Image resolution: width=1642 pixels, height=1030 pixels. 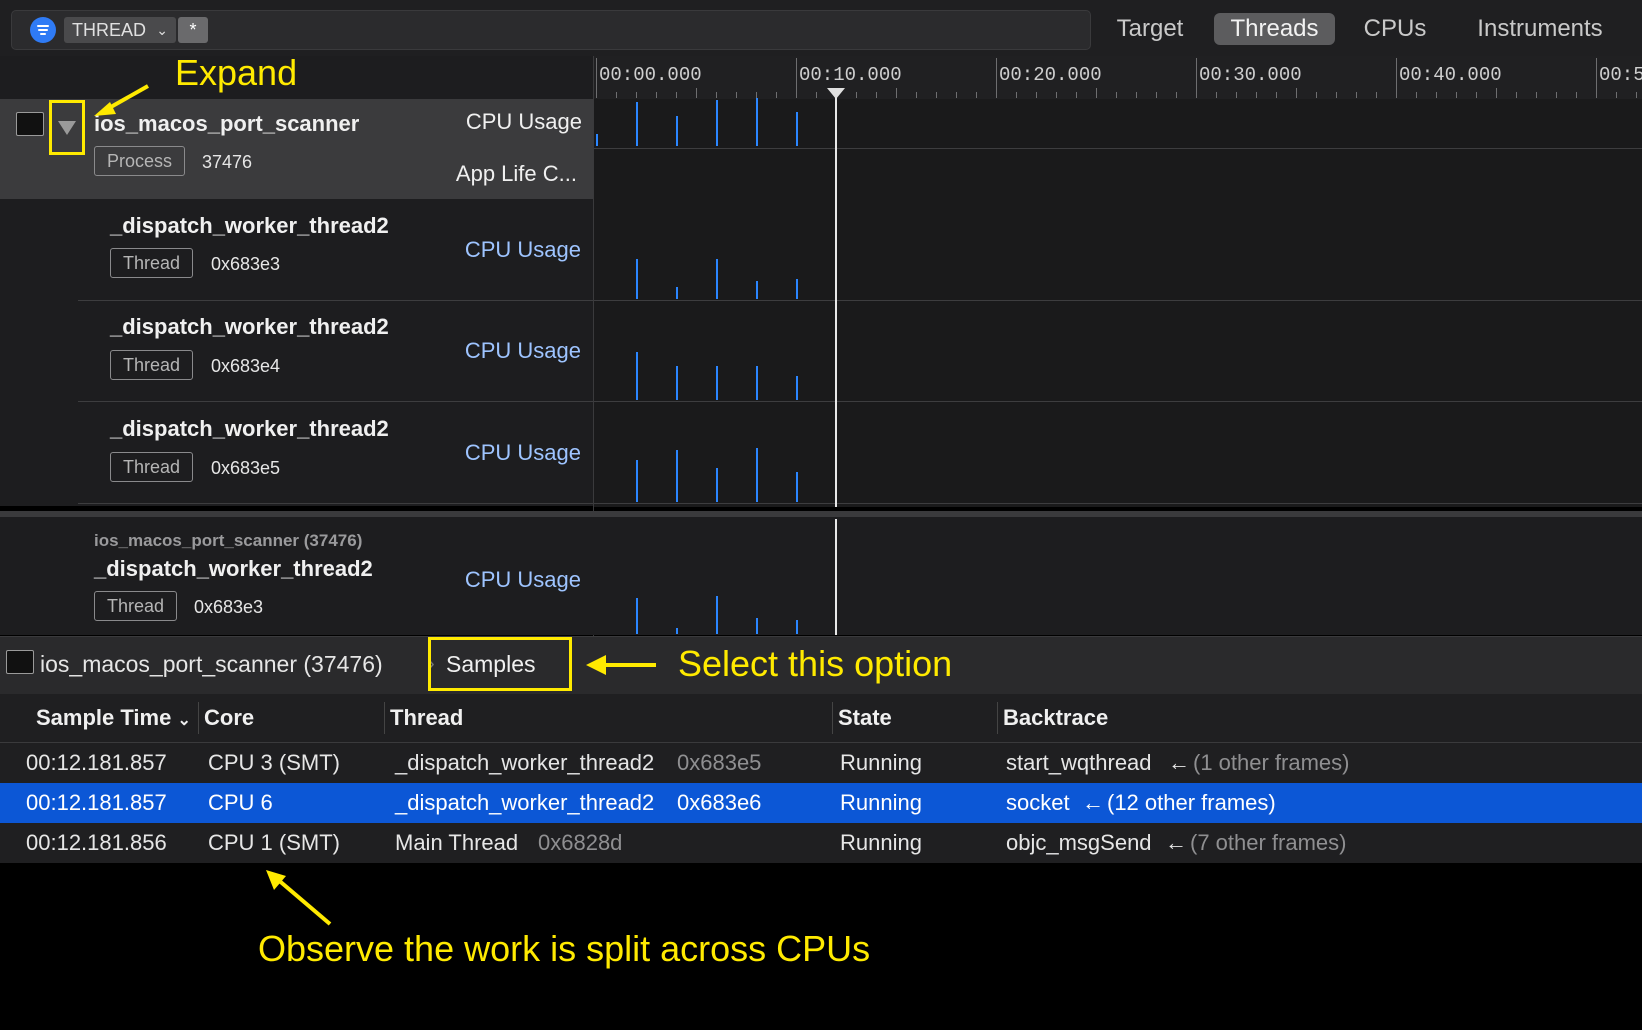 I want to click on star-chip: *, so click(x=193, y=30).